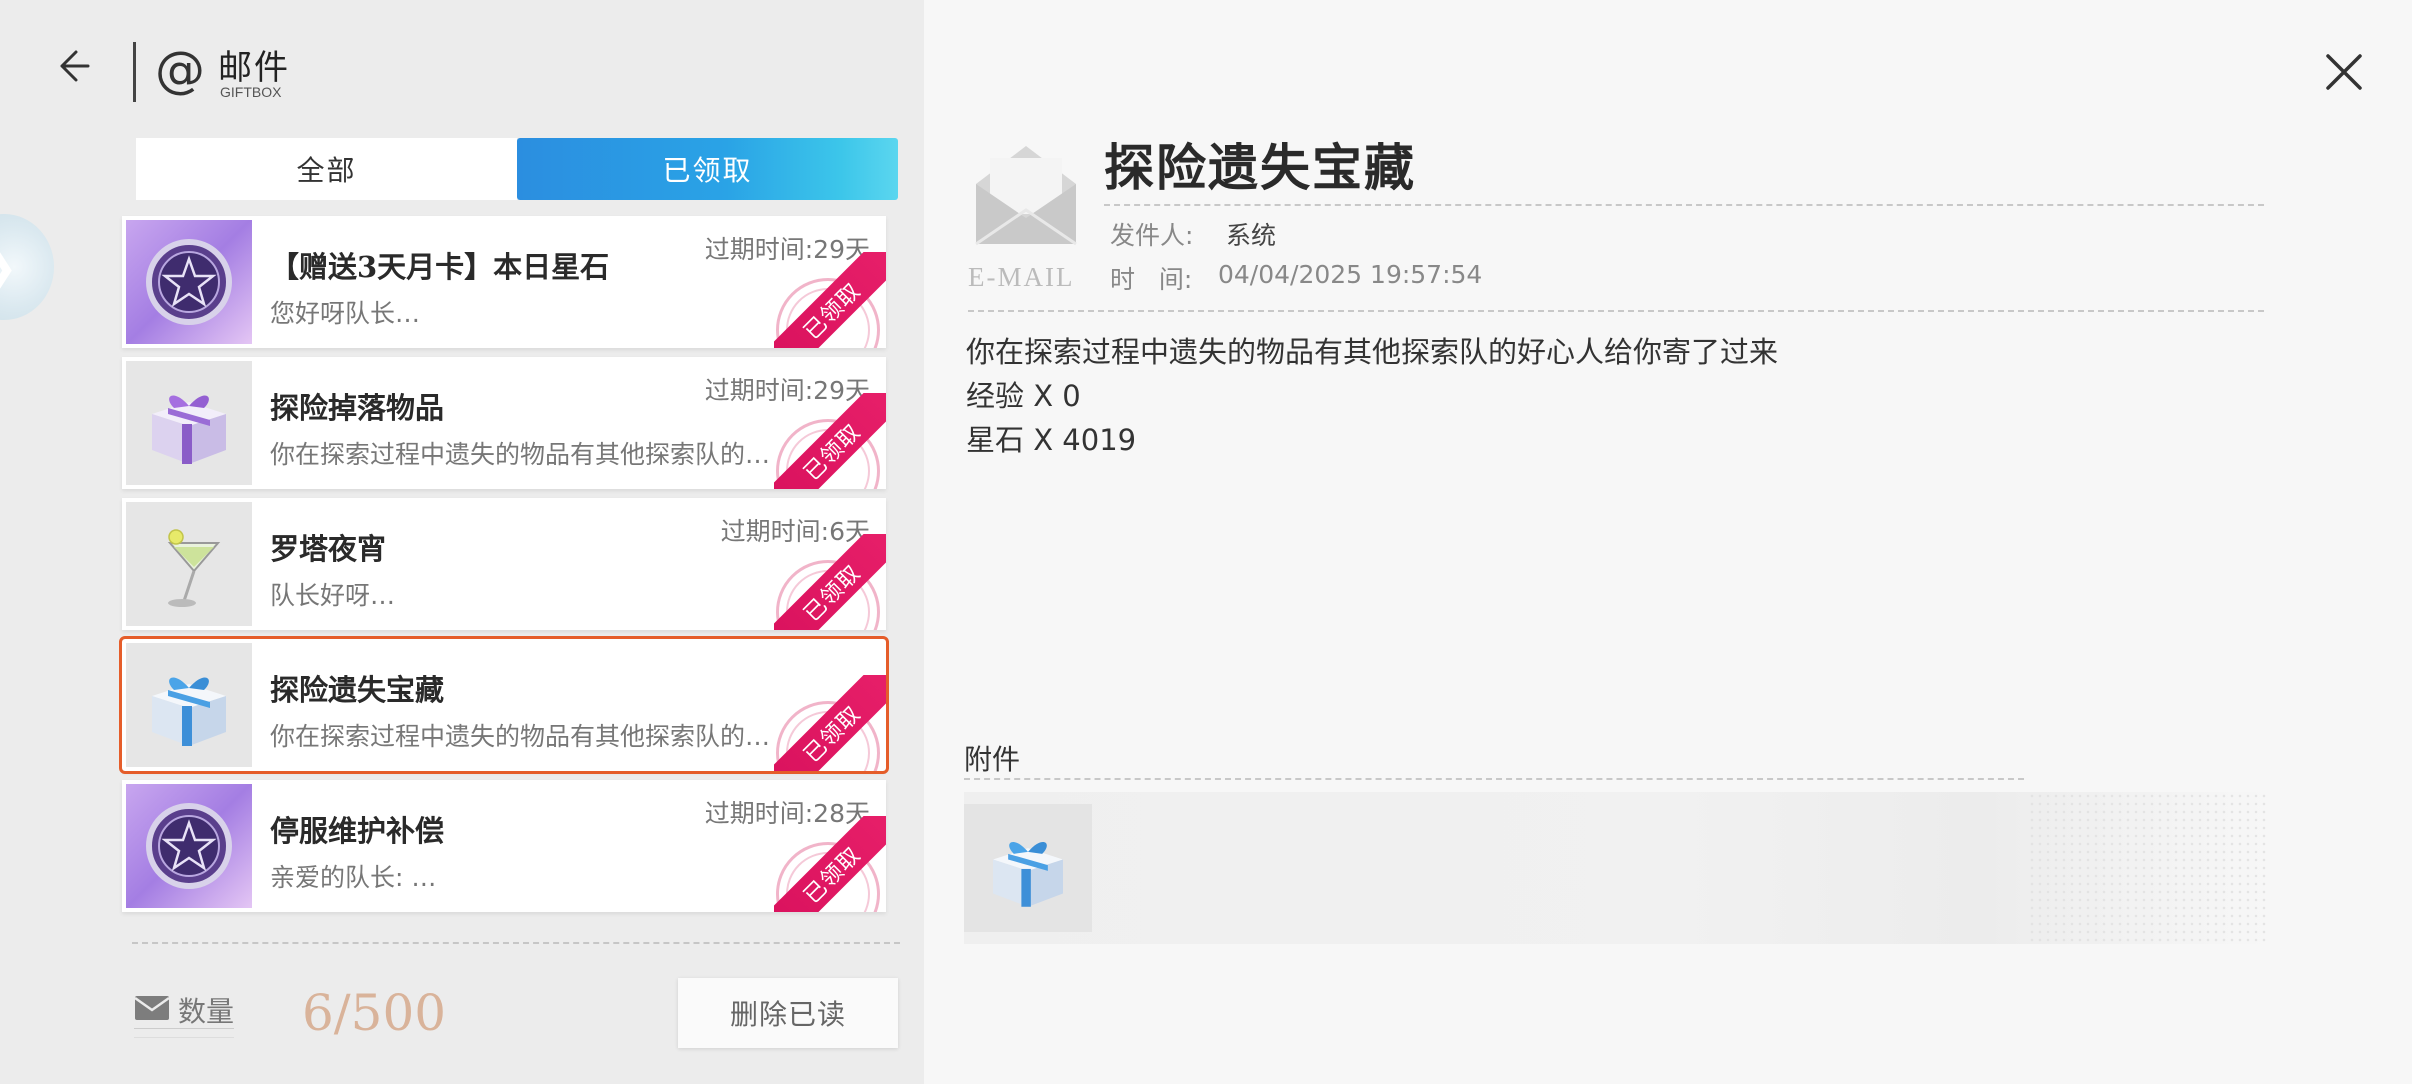 The height and width of the screenshot is (1084, 2412). Describe the element at coordinates (2344, 72) in the screenshot. I see `close-icon` at that location.